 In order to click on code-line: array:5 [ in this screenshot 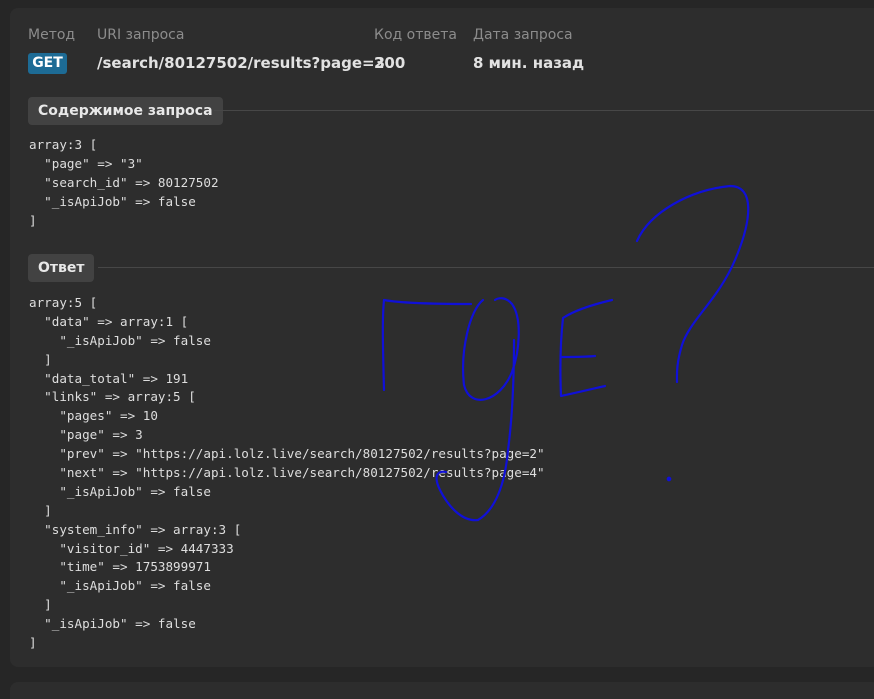, I will do `click(63, 302)`.